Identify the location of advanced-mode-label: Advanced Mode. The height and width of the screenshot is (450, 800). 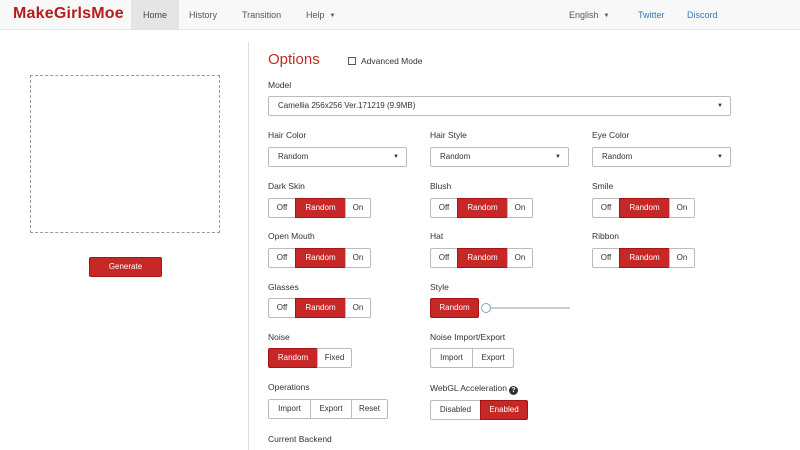
(392, 61).